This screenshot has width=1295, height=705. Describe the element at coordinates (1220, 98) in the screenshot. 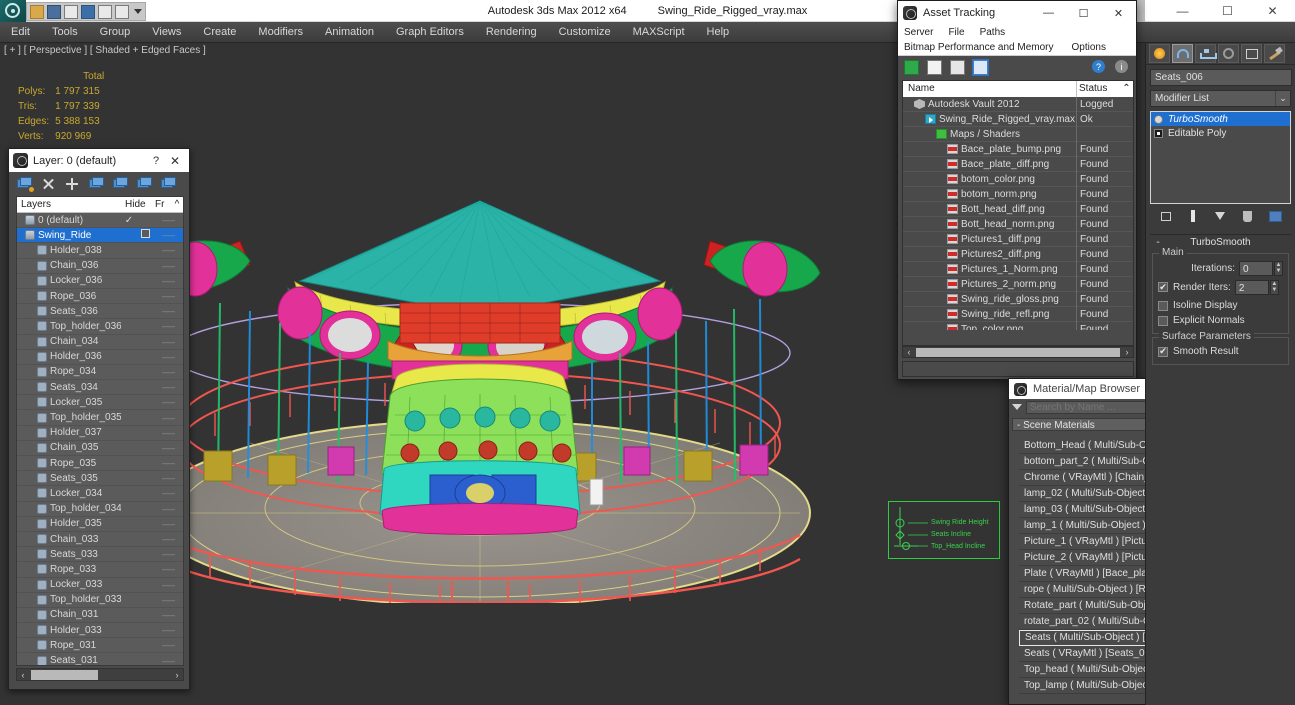

I see `modifier-list-dropdown: Modifier List ⌄` at that location.